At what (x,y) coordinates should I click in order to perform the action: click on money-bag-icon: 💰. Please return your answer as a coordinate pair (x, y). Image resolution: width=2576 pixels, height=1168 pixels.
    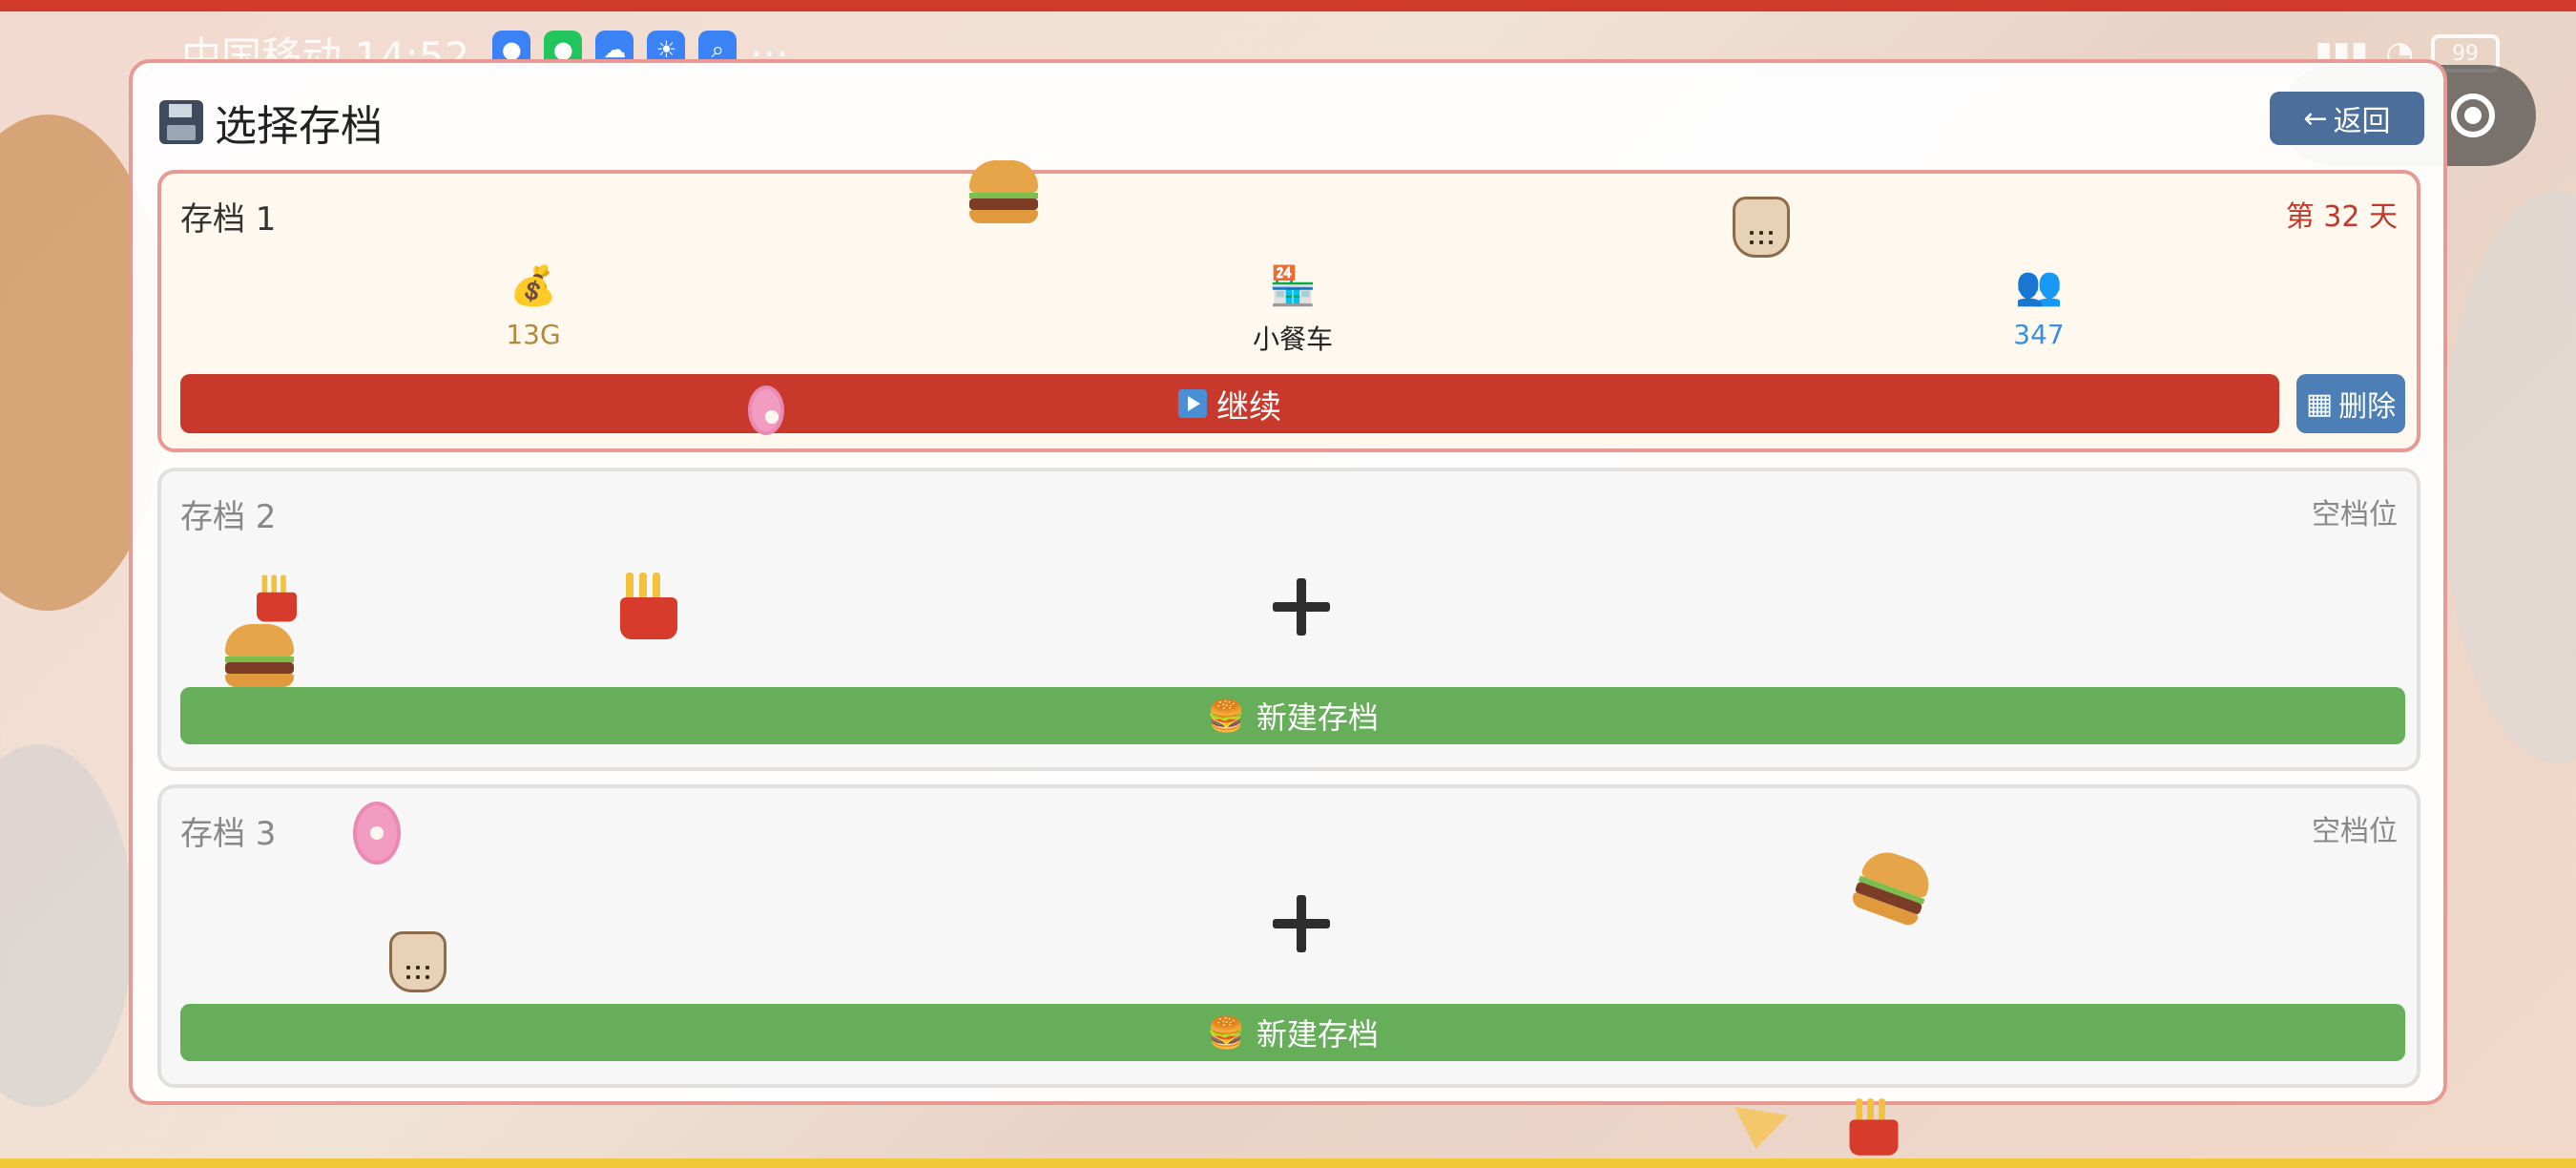
    Looking at the image, I should click on (533, 286).